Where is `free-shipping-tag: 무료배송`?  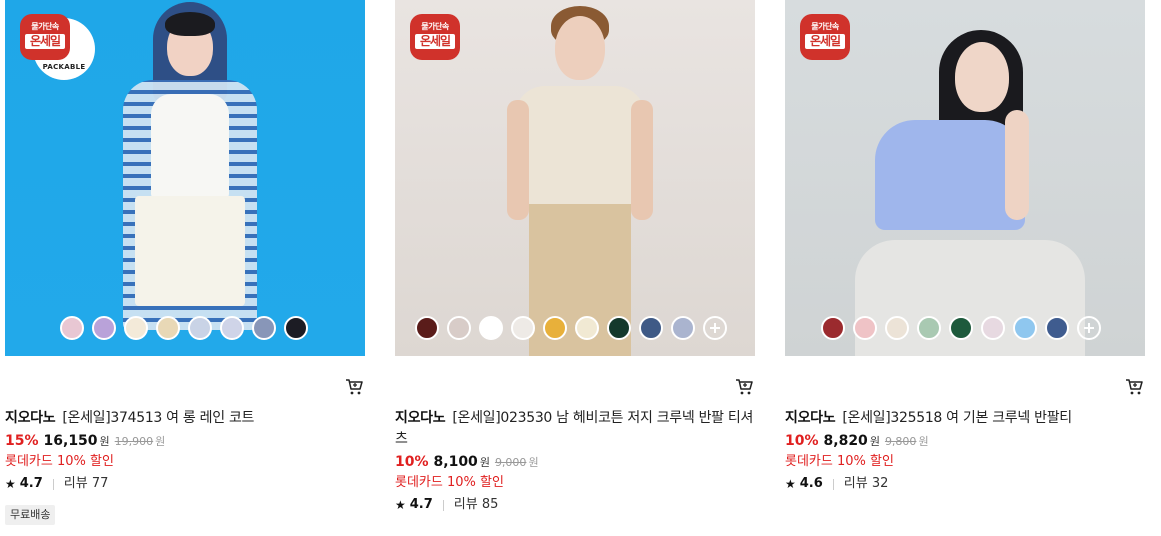
free-shipping-tag: 무료배송 is located at coordinates (30, 515).